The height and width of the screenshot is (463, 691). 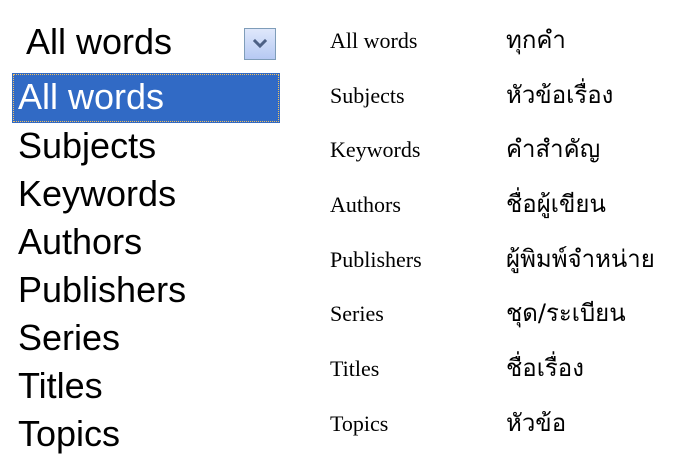 What do you see at coordinates (359, 423) in the screenshot?
I see `english-term: Topics` at bounding box center [359, 423].